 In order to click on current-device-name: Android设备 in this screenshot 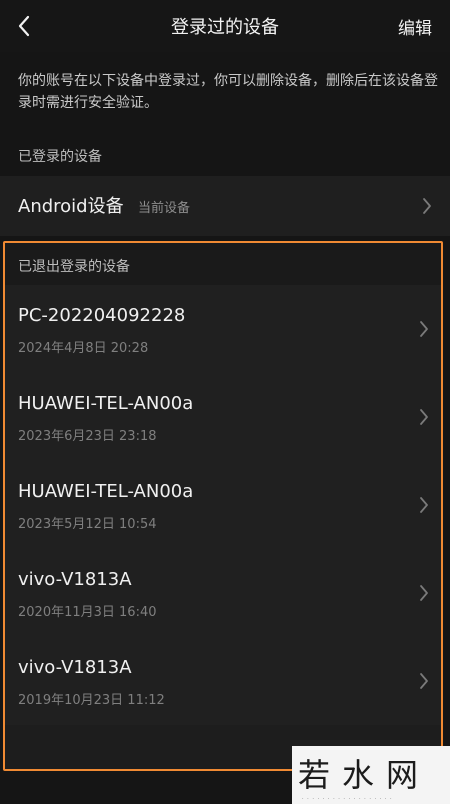, I will do `click(71, 206)`.